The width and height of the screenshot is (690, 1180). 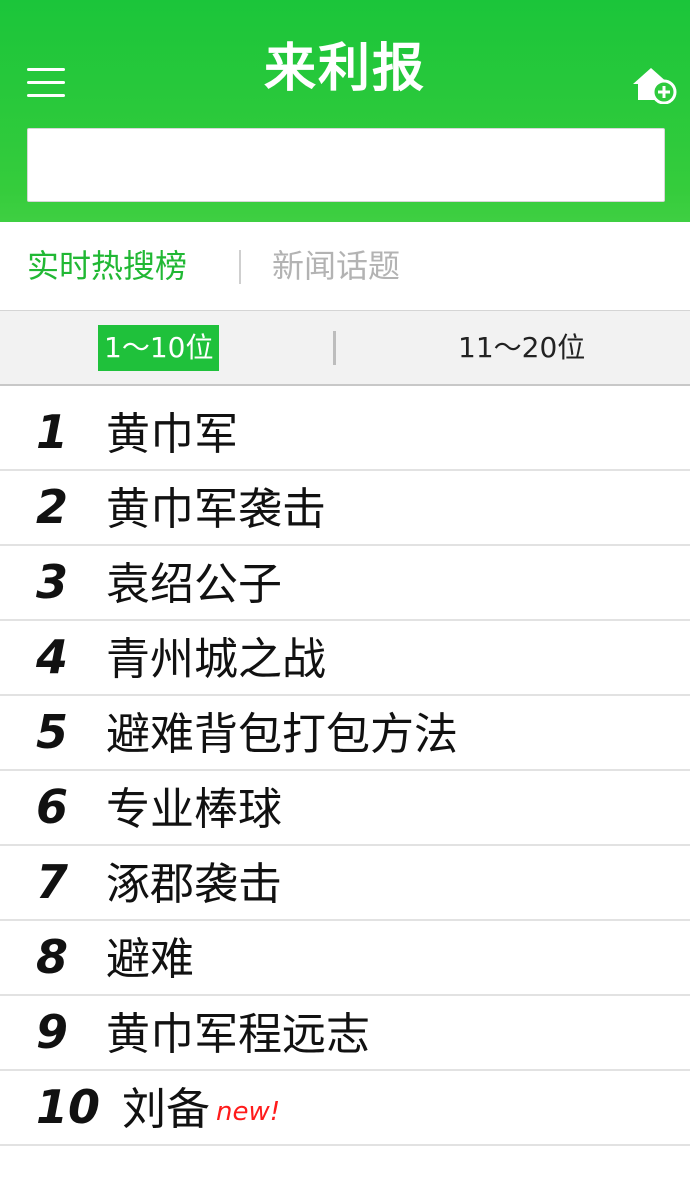 I want to click on rank-number: 5, so click(x=51, y=732).